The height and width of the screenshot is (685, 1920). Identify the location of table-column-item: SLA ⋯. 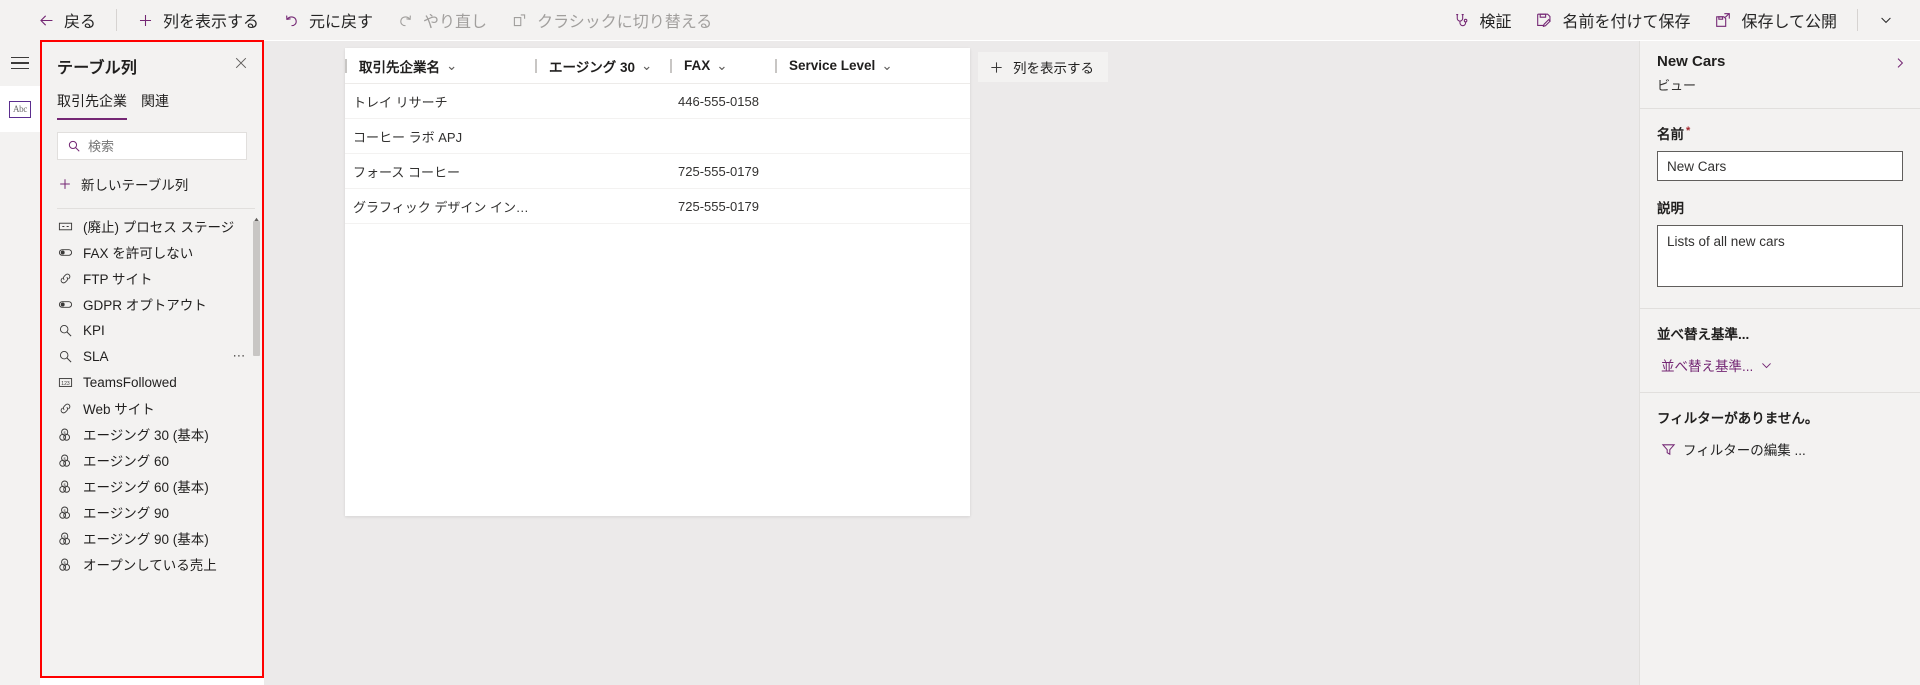
(152, 356).